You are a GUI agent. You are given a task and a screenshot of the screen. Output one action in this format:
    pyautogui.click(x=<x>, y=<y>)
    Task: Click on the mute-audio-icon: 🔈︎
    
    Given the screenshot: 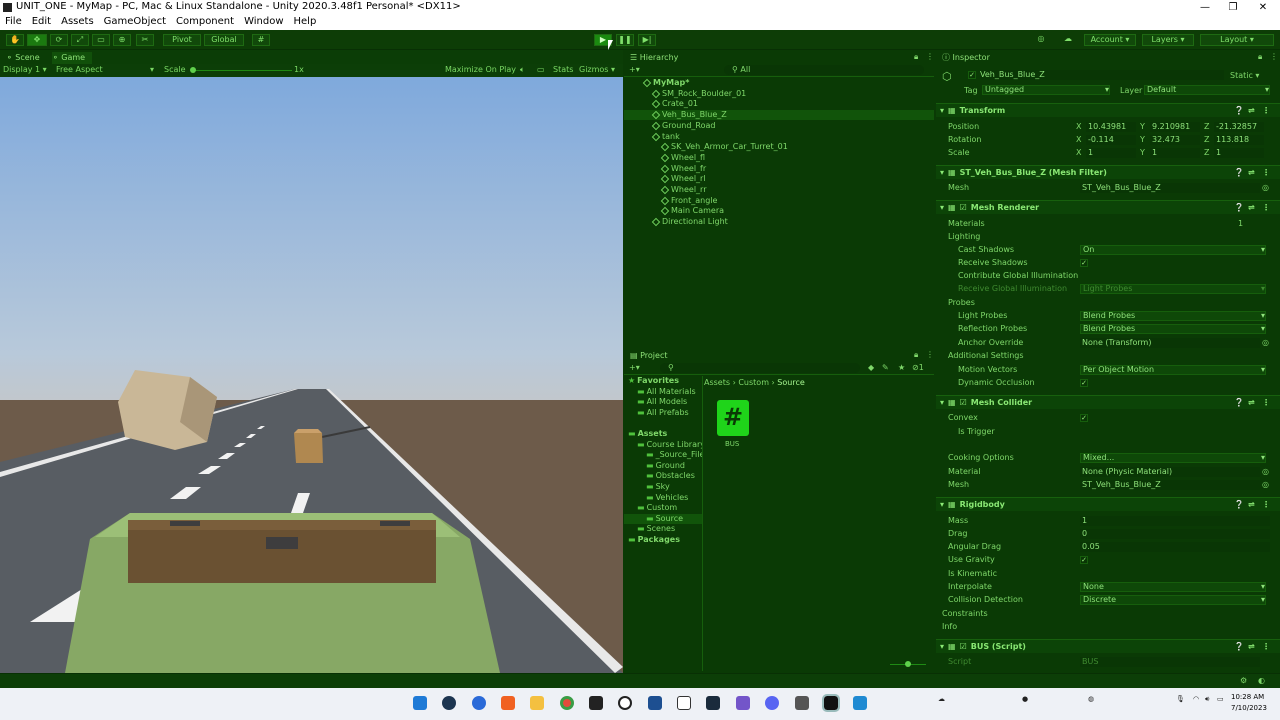 What is the action you would take?
    pyautogui.click(x=522, y=70)
    